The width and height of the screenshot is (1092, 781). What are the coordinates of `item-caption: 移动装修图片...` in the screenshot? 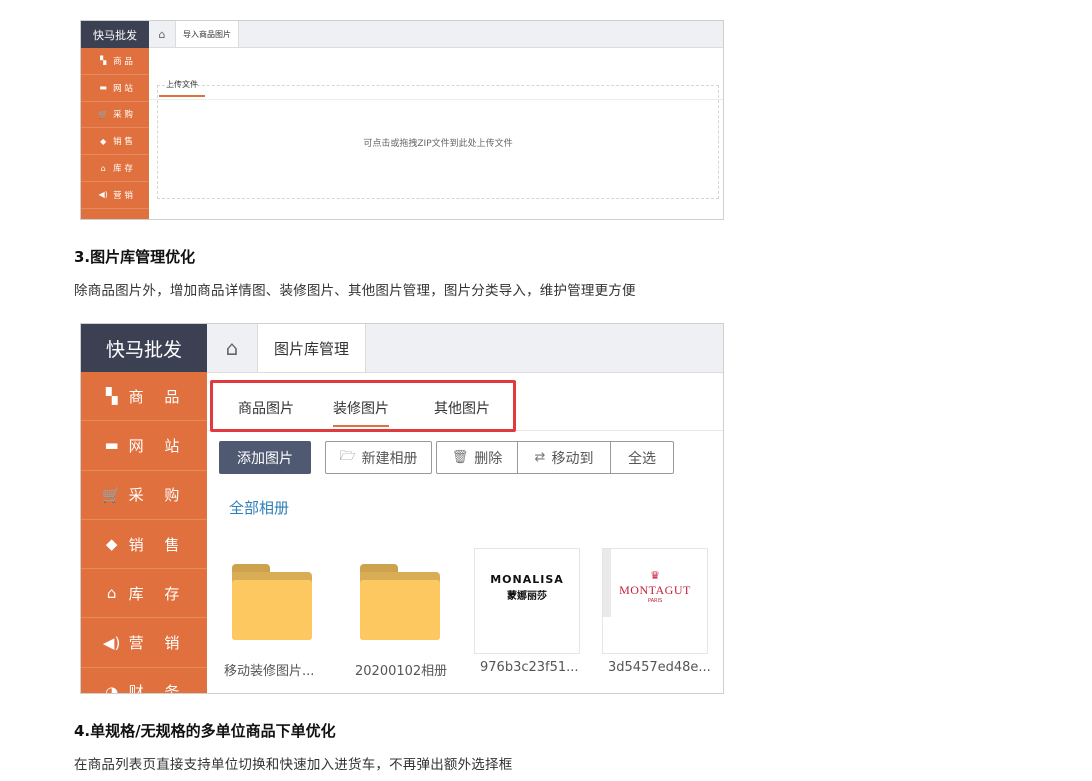 It's located at (269, 671).